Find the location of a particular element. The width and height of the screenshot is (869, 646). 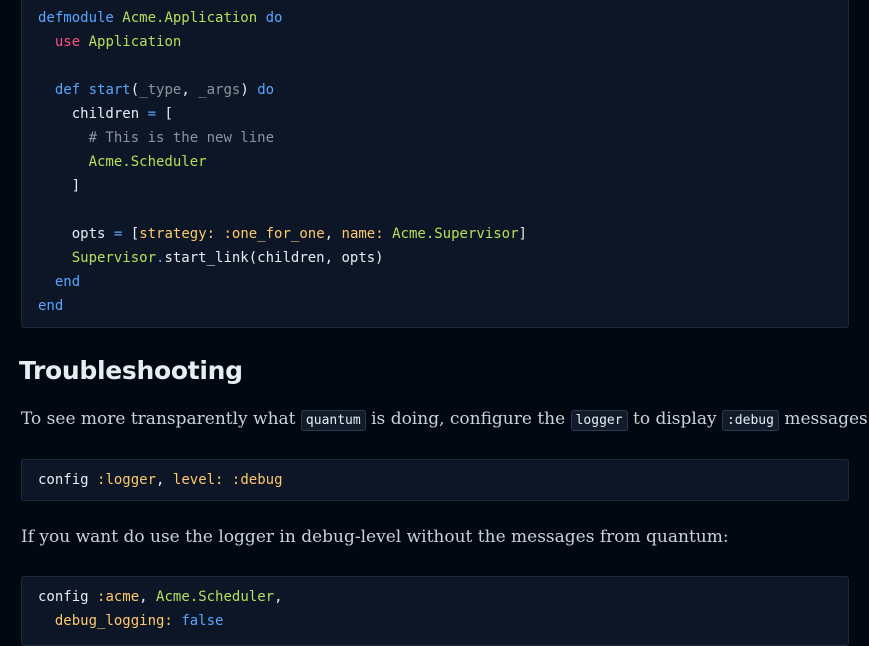

text: messages. is located at coordinates (826, 419).